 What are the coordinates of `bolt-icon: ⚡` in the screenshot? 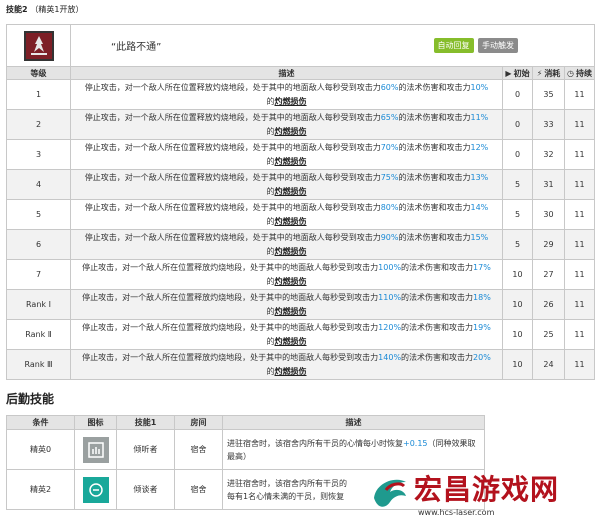 It's located at (539, 73).